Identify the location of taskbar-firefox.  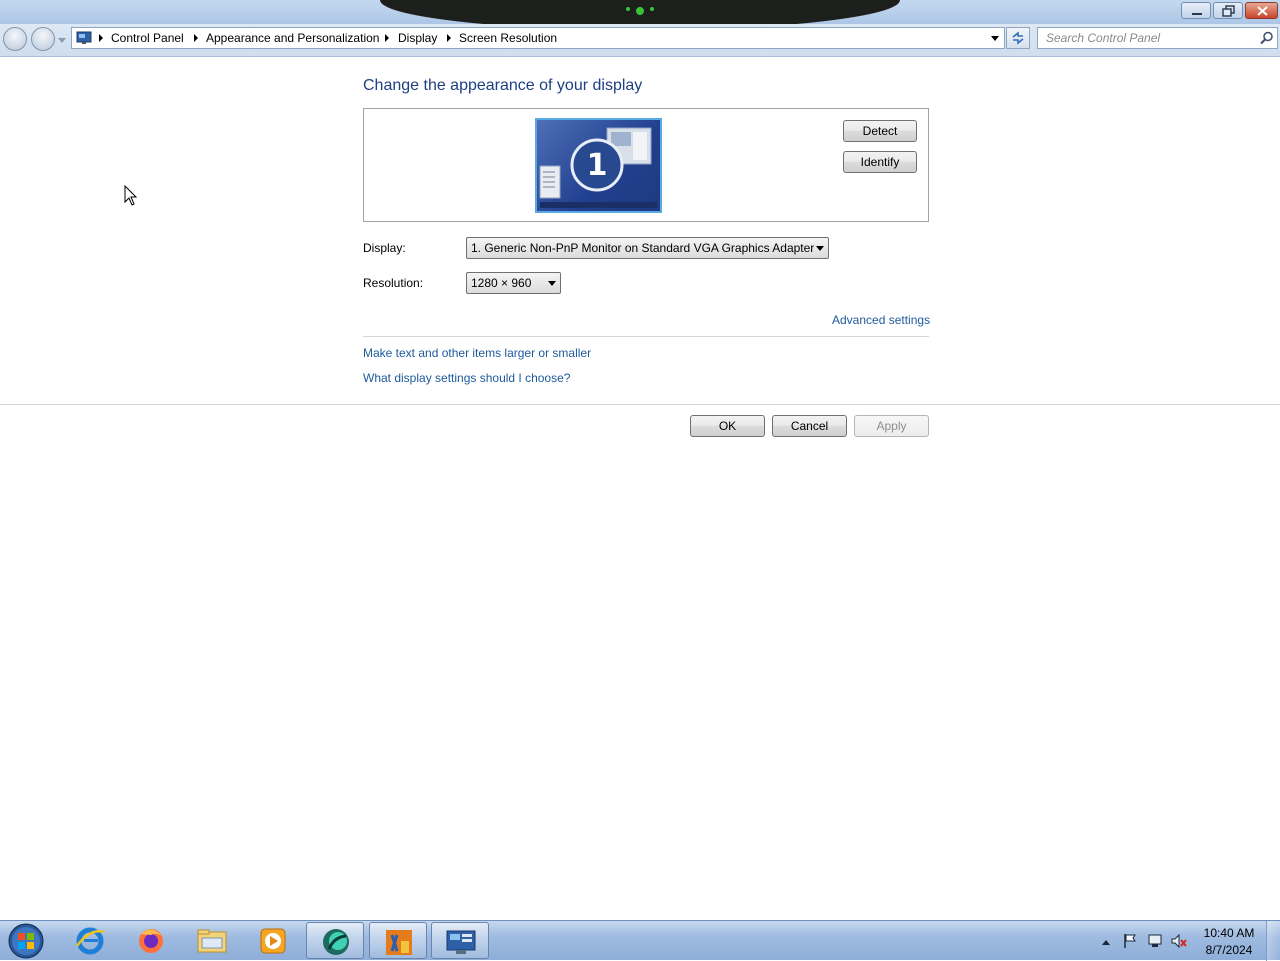
(151, 940).